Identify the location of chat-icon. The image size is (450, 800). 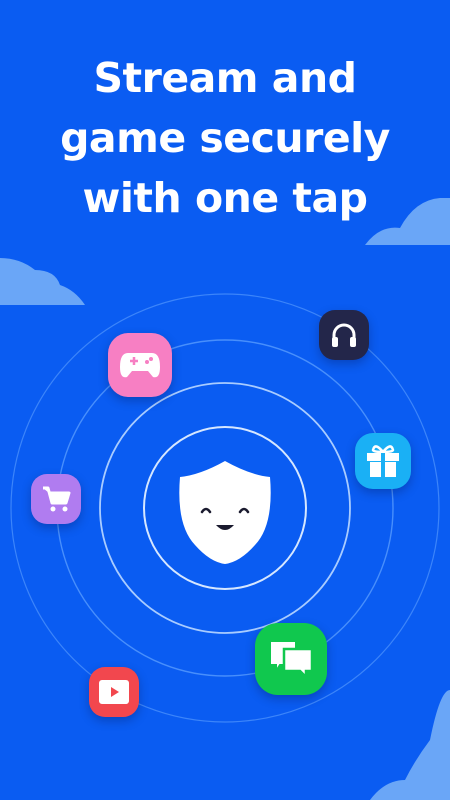
(291, 659).